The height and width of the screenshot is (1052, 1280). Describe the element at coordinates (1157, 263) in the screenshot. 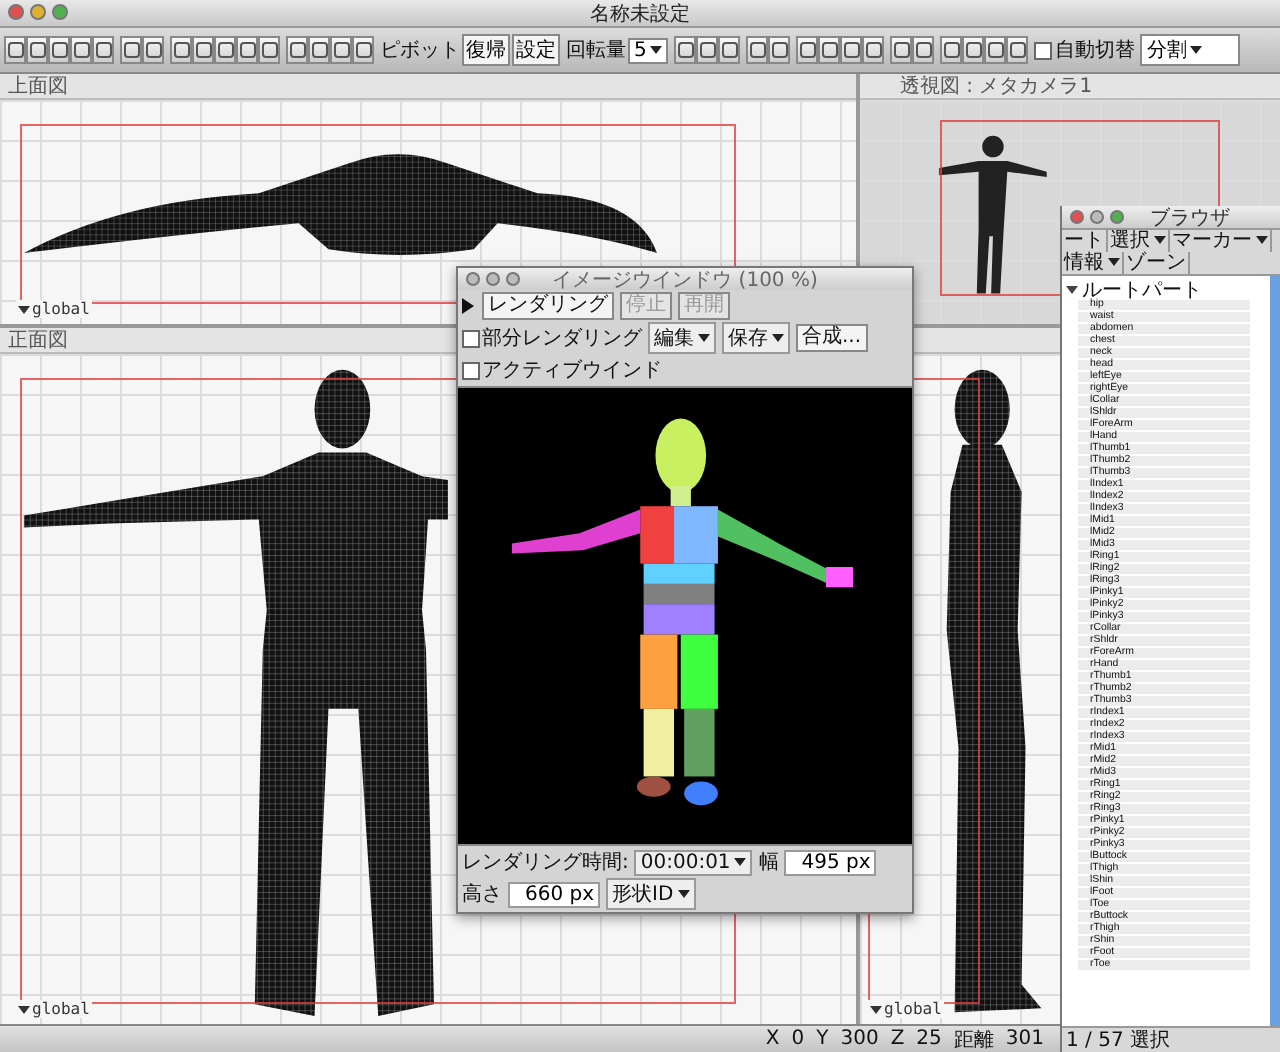

I see `browser-tab: ゾーン` at that location.